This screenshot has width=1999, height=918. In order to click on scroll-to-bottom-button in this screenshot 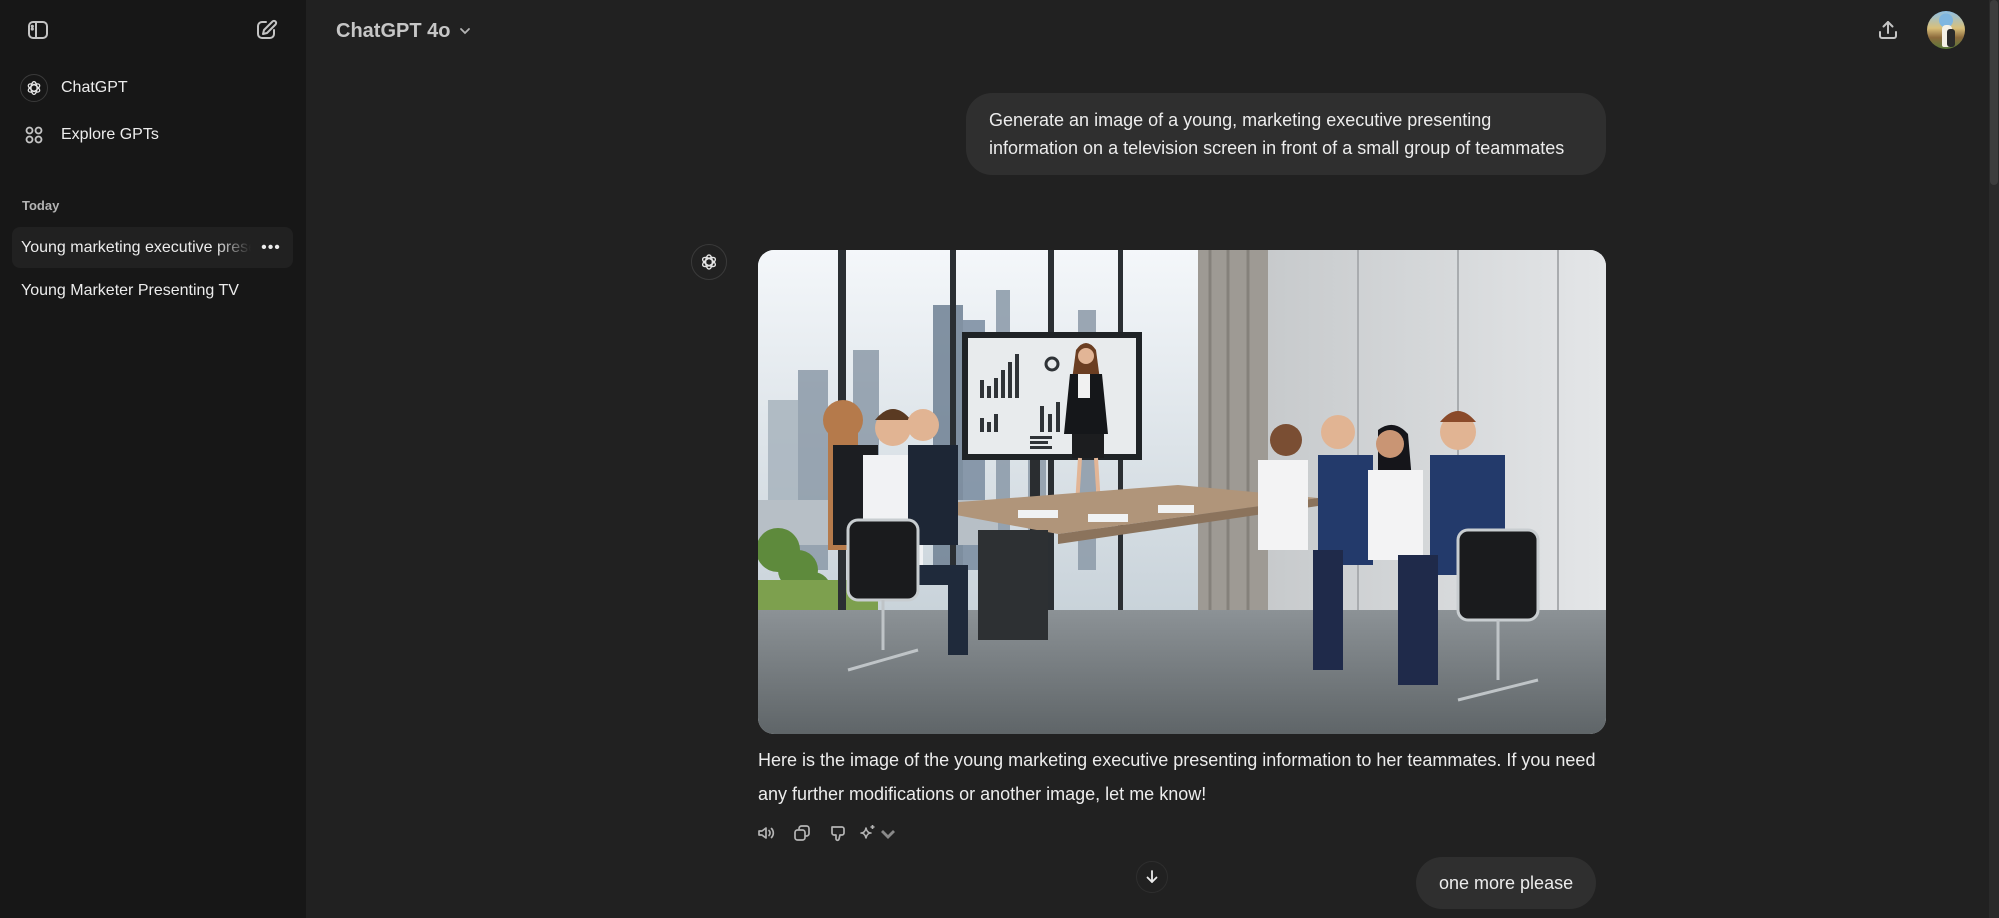, I will do `click(1152, 877)`.